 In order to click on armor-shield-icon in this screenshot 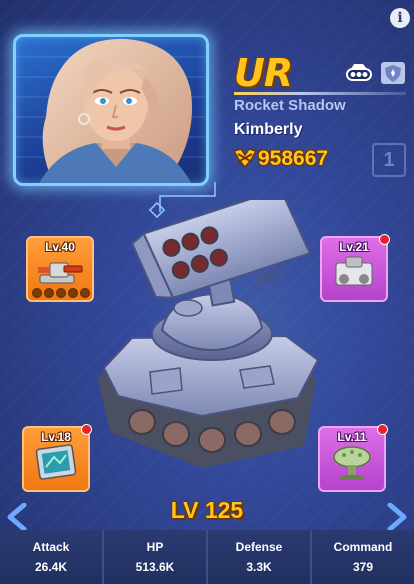, I will do `click(393, 73)`.